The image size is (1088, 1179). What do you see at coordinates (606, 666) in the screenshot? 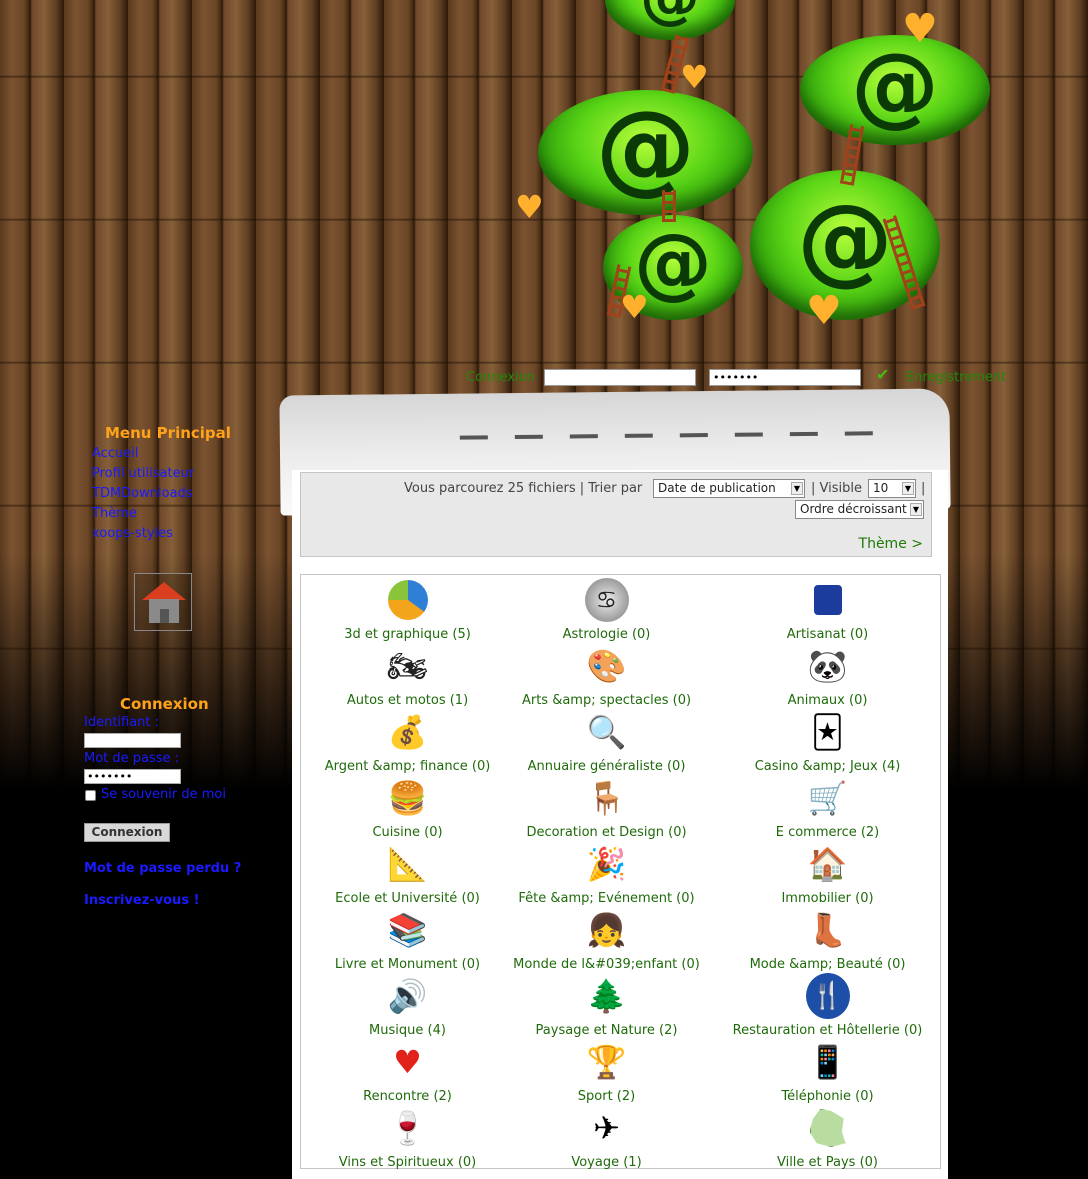
I see `palette-icon: 🎨` at bounding box center [606, 666].